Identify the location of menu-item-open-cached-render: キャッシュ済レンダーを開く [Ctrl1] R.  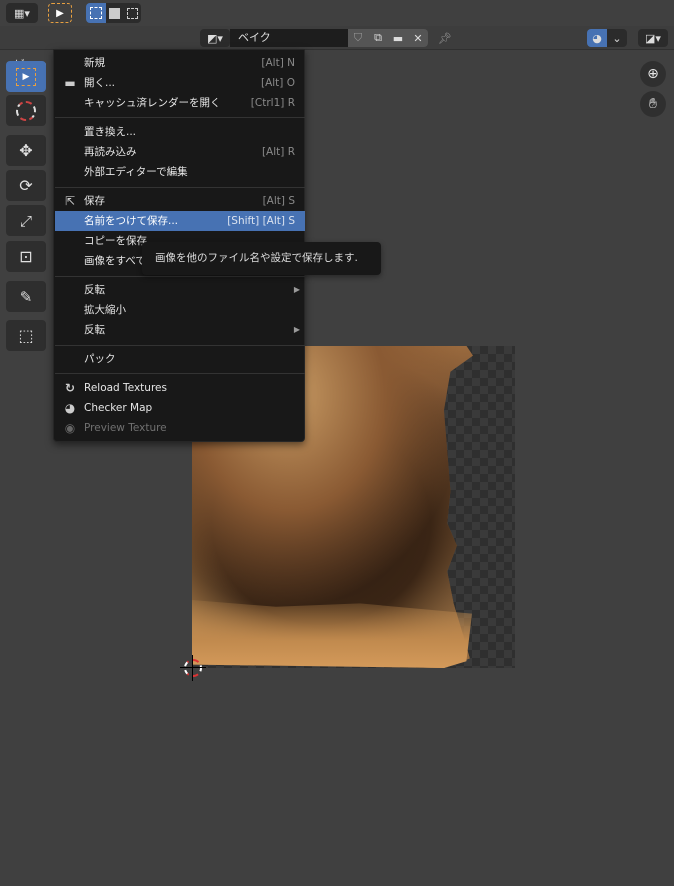
(180, 103).